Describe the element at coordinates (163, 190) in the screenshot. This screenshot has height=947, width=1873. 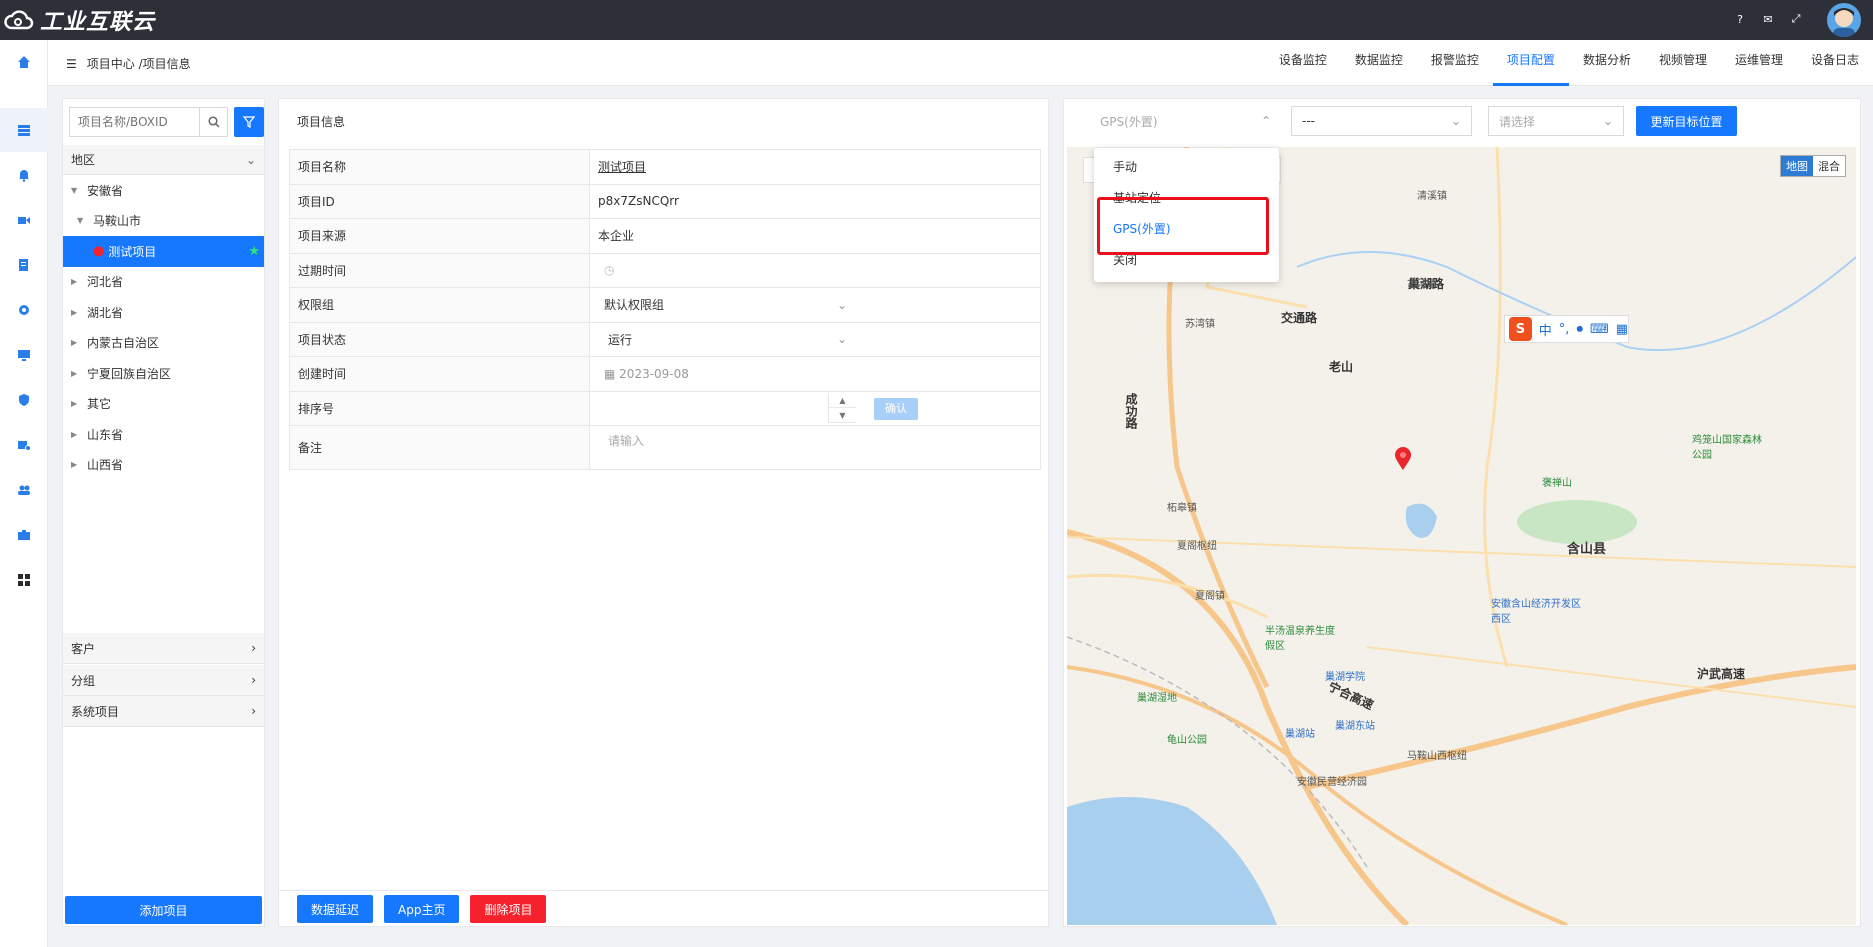
I see `tree-node-anhui: ▼ 安徽省` at that location.